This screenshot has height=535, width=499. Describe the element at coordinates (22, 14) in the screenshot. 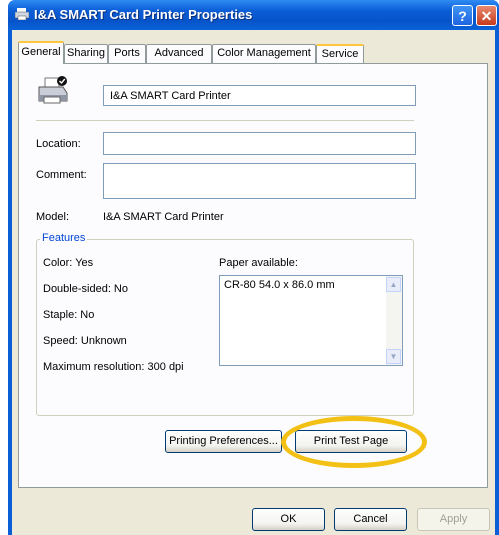

I see `printer-icon` at that location.